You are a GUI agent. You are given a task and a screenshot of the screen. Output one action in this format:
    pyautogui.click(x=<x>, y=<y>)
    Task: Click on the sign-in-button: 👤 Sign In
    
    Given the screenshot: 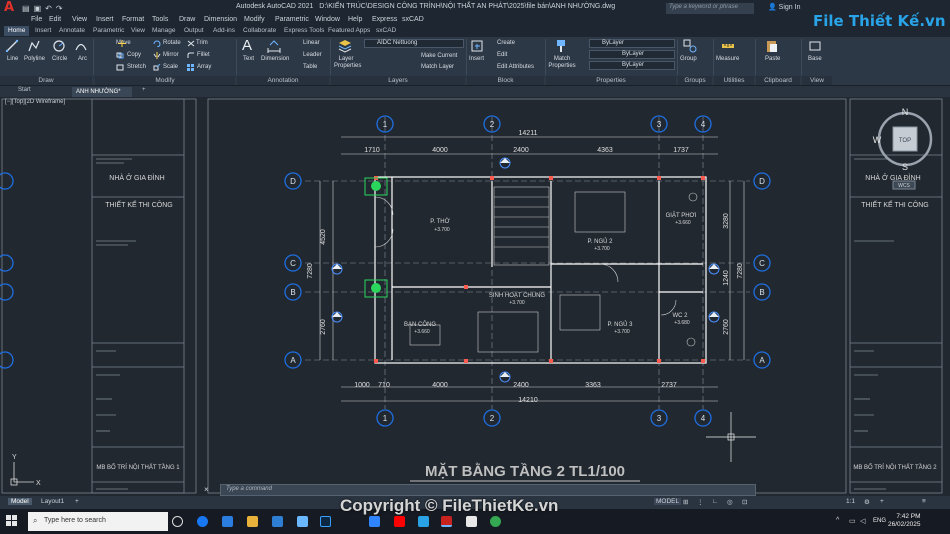 What is the action you would take?
    pyautogui.click(x=784, y=7)
    